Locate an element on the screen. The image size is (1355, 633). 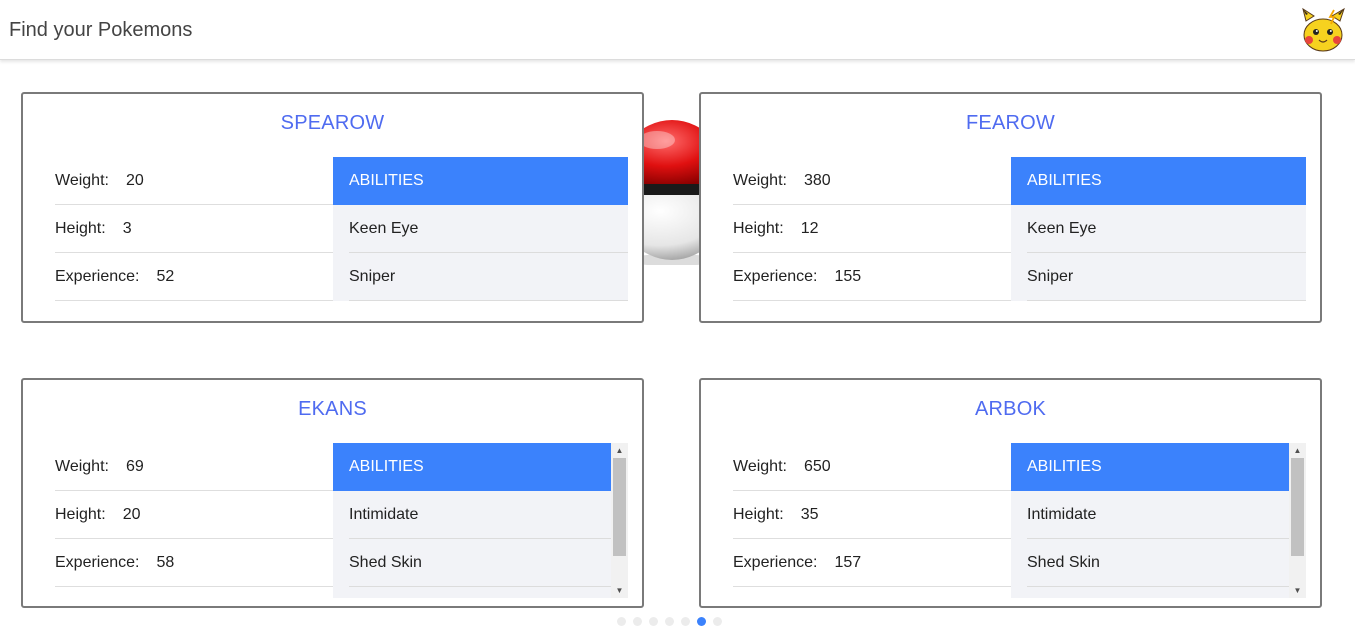
carousel-pagination is located at coordinates (669, 621).